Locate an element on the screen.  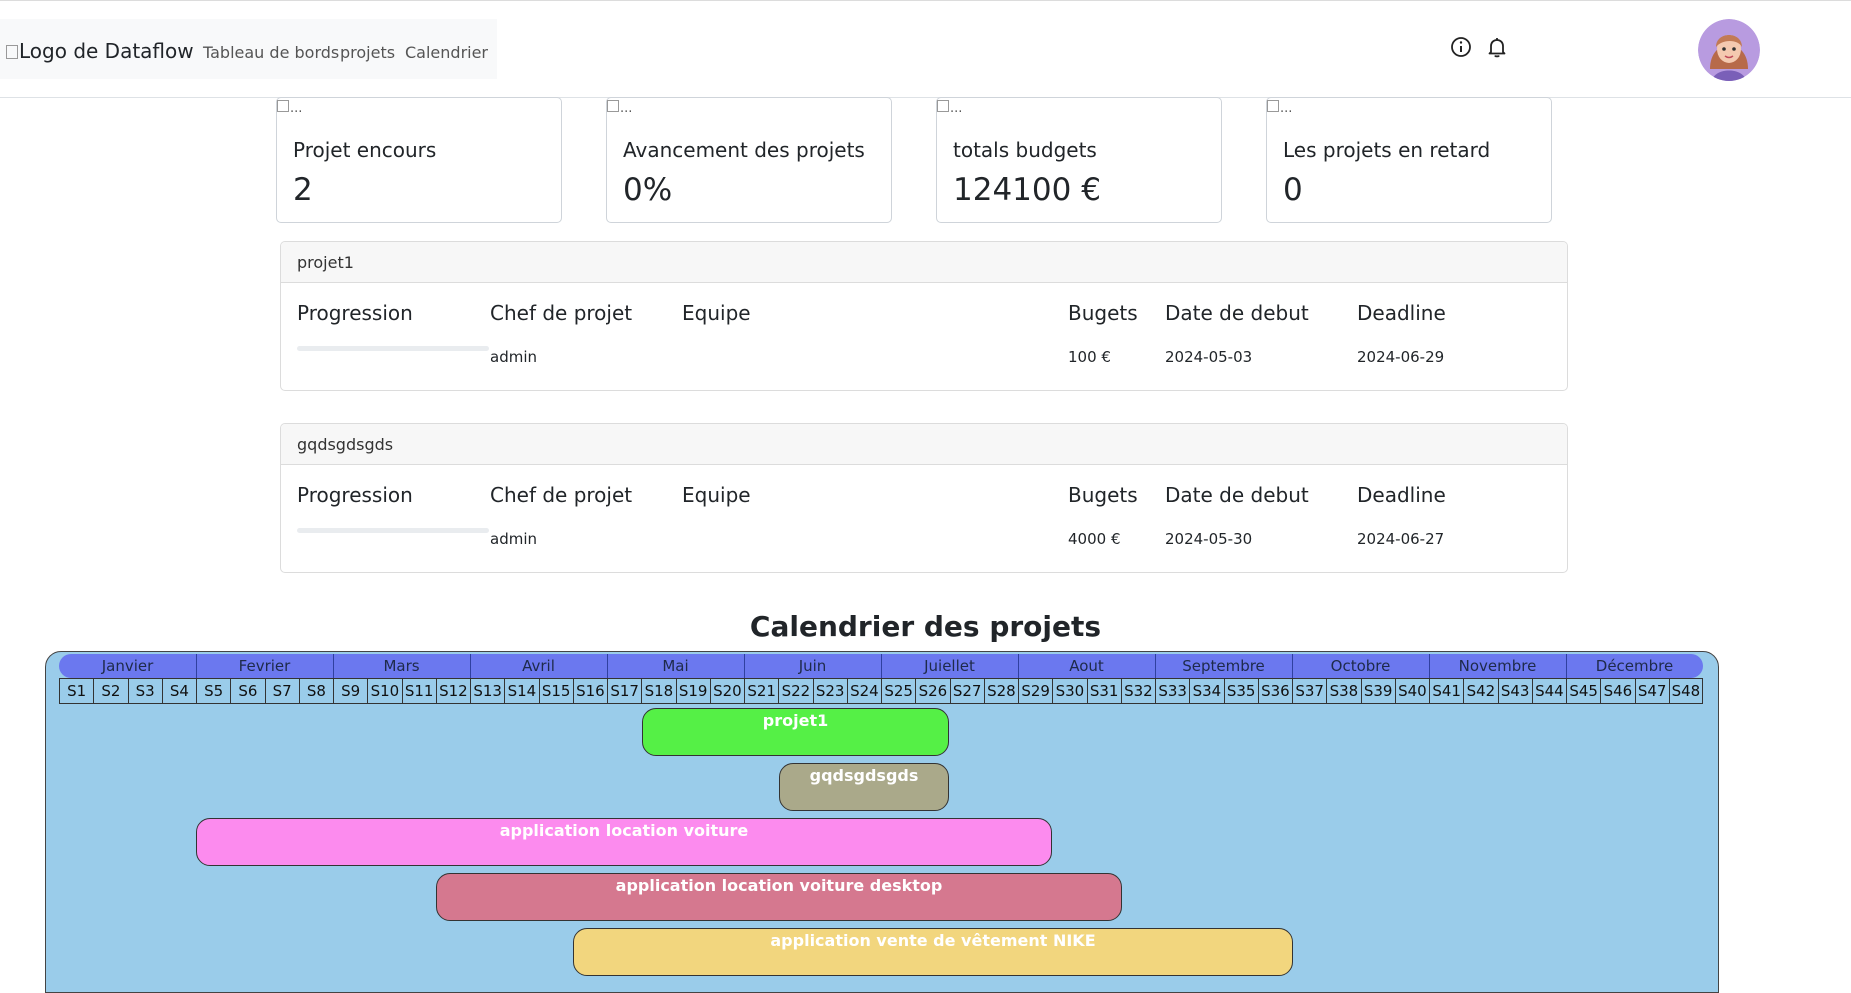
calendar-week: S33 is located at coordinates (1172, 691).